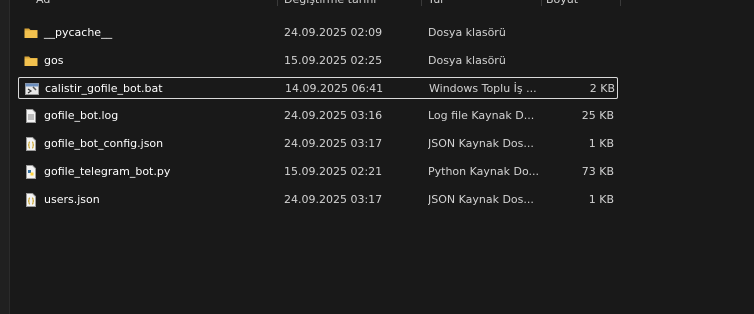 This screenshot has width=754, height=314. Describe the element at coordinates (54, 60) in the screenshot. I see `file-name: gos` at that location.